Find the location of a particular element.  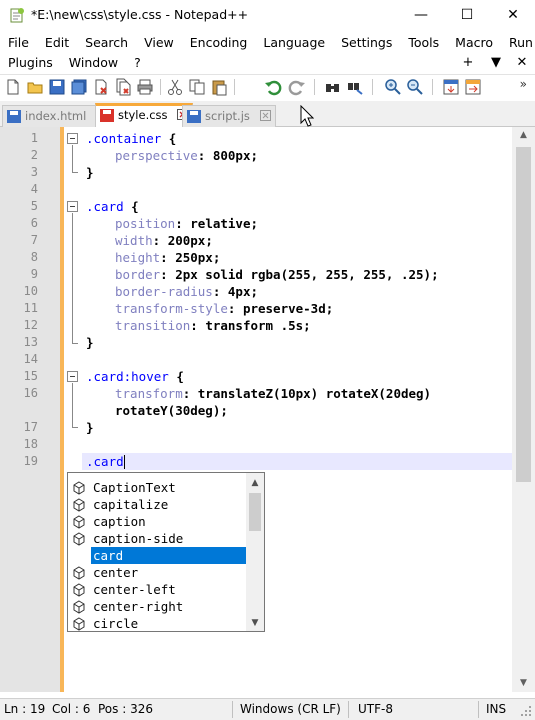

css-value: : 250px; is located at coordinates (190, 257).